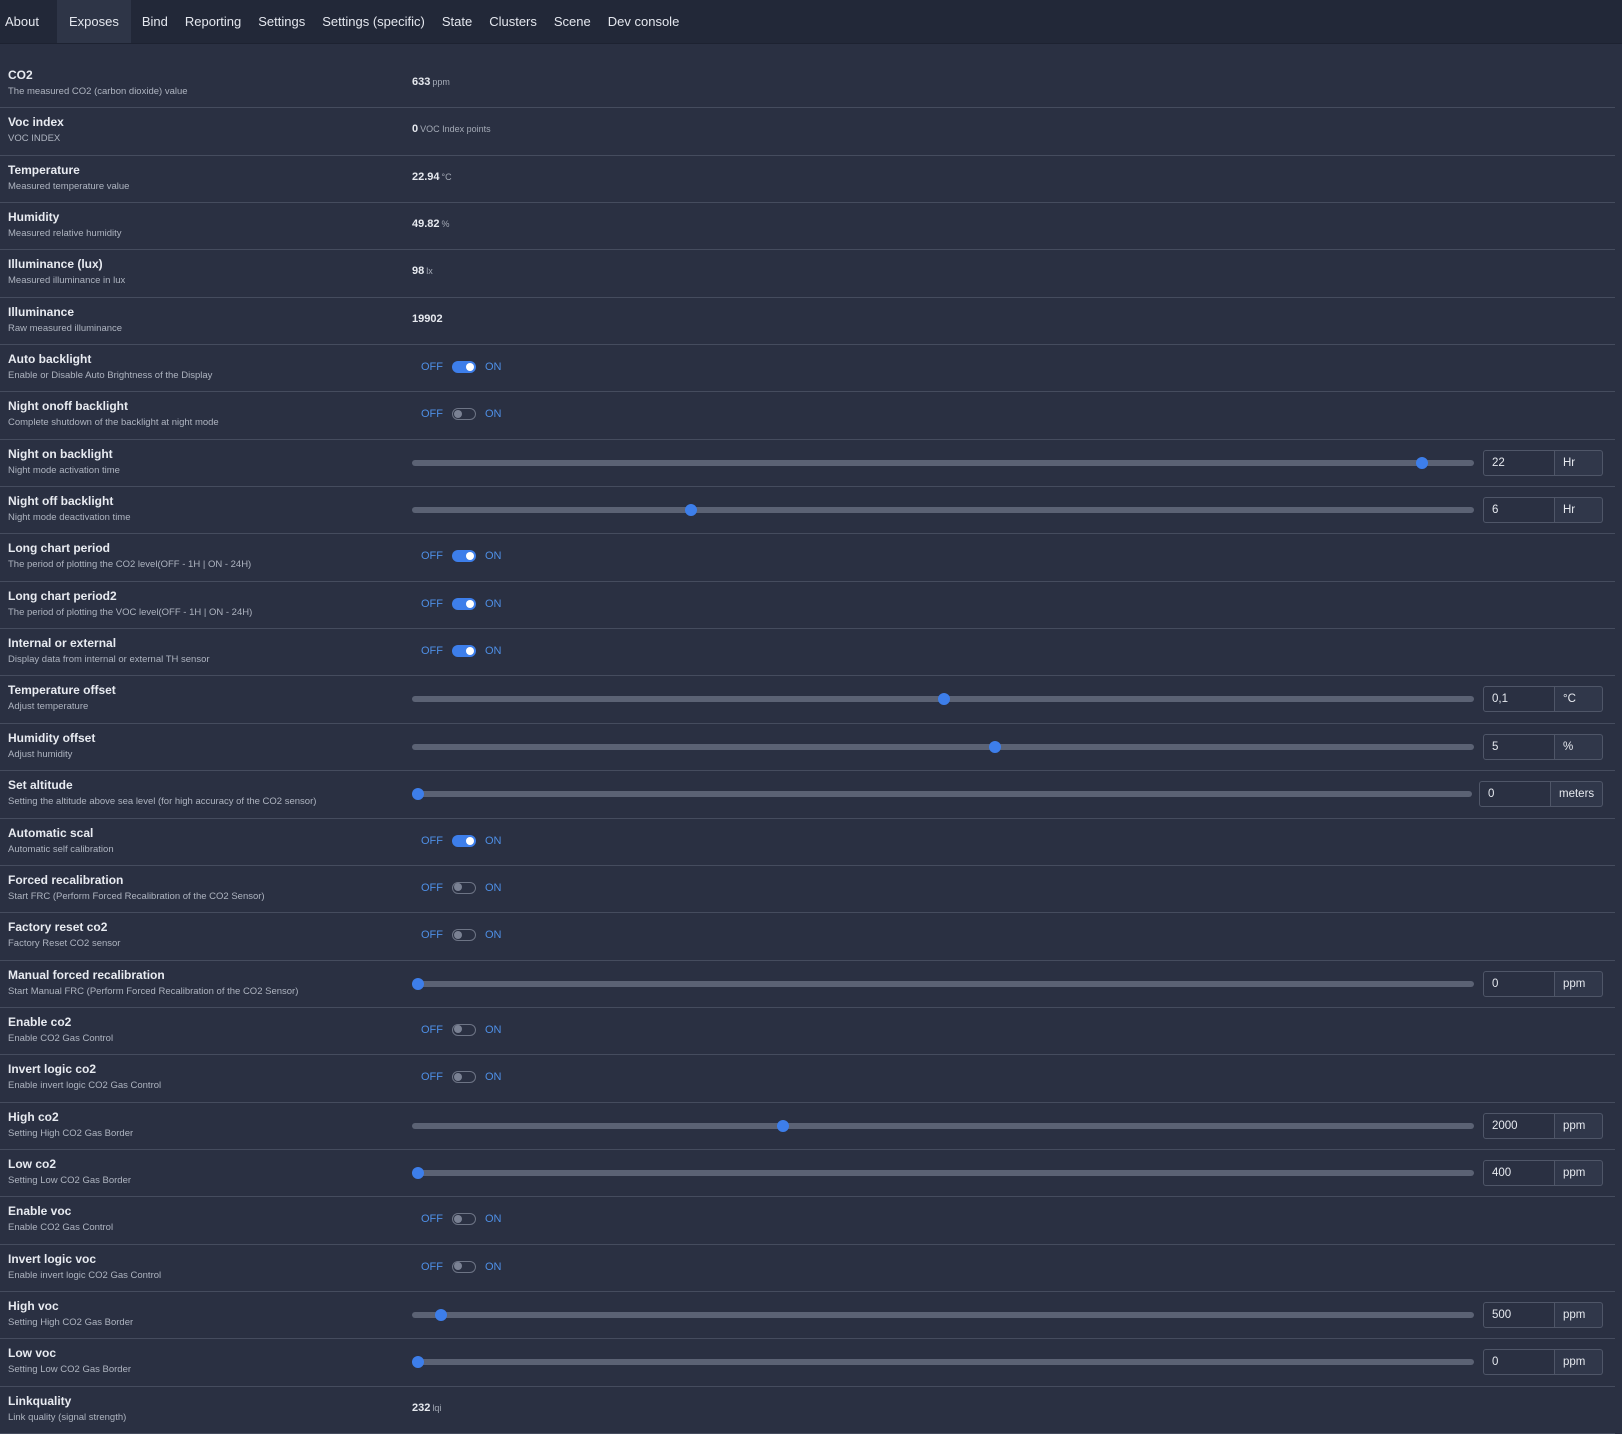 The image size is (1622, 1434). What do you see at coordinates (377, 21) in the screenshot?
I see `tab-settings-specific: Settings (specific)` at bounding box center [377, 21].